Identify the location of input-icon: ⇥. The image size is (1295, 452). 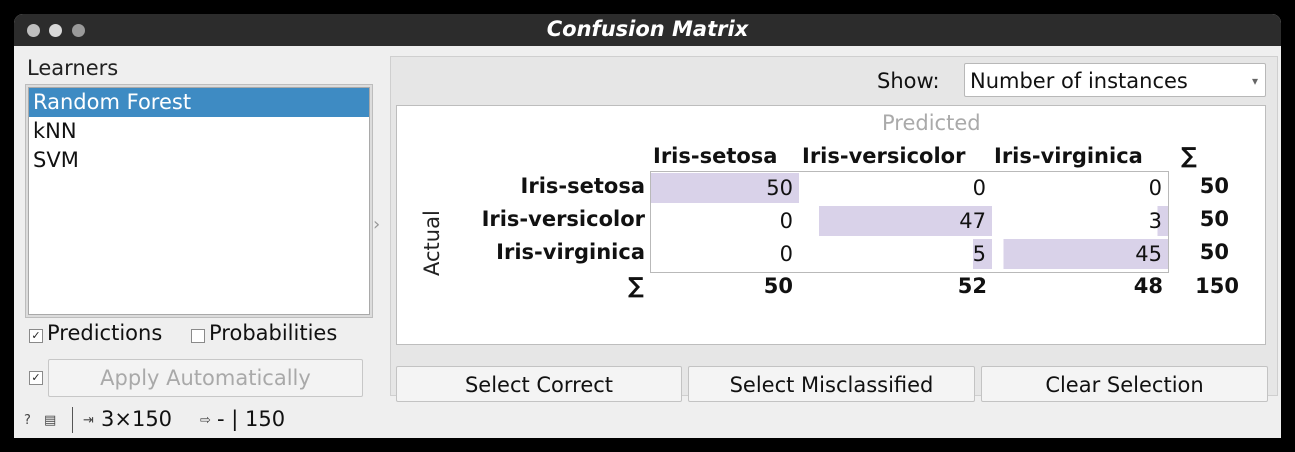
(88, 420).